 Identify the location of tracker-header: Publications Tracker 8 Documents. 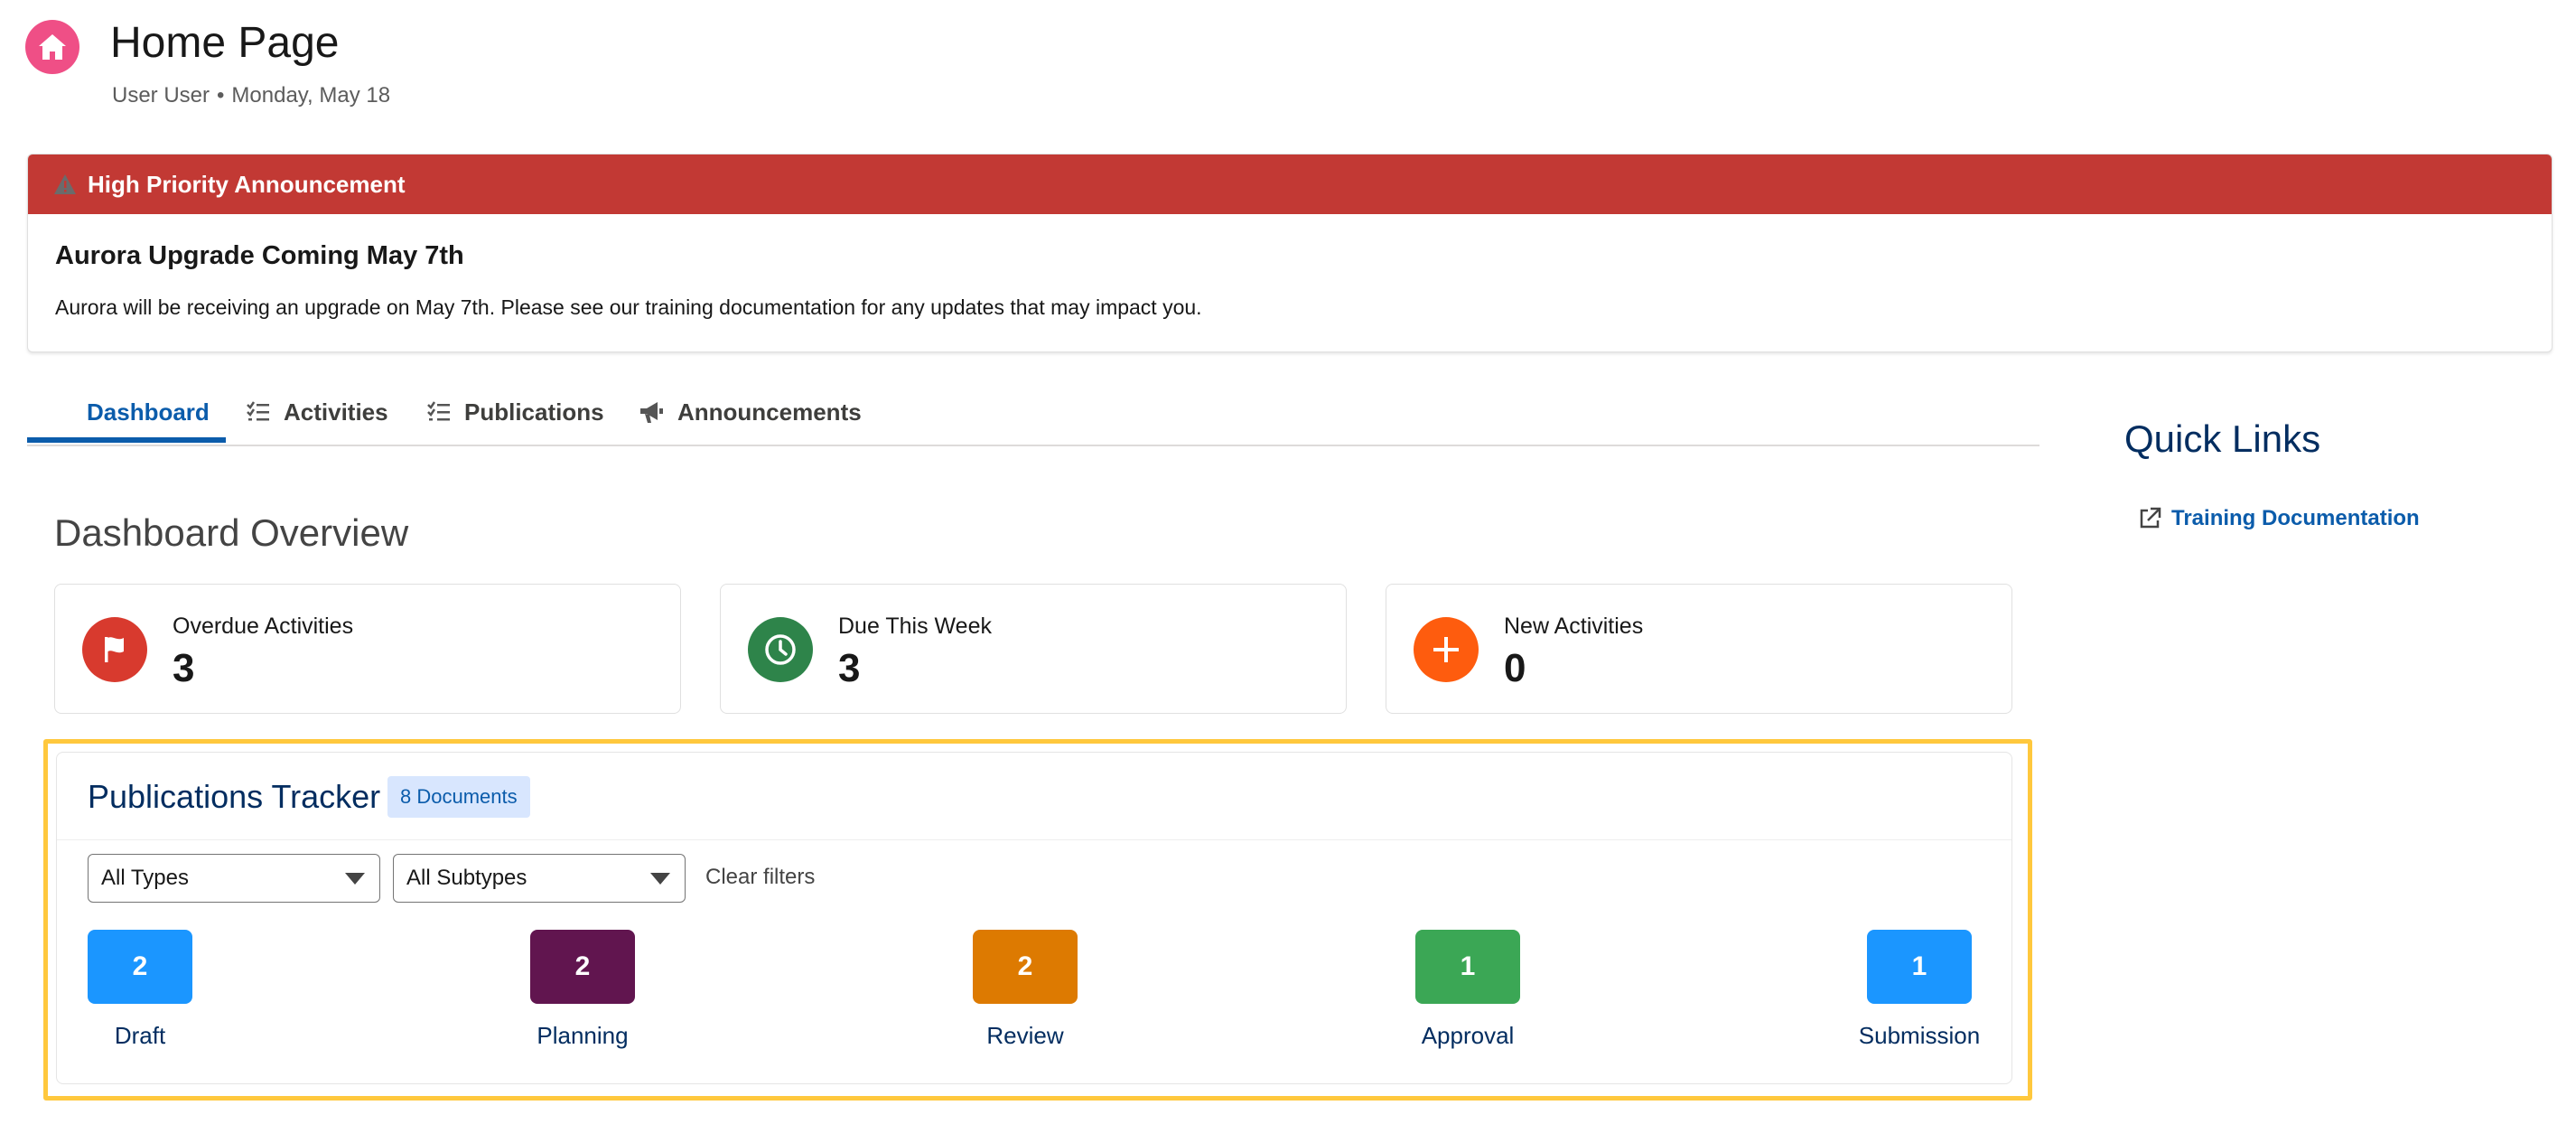
(1034, 797).